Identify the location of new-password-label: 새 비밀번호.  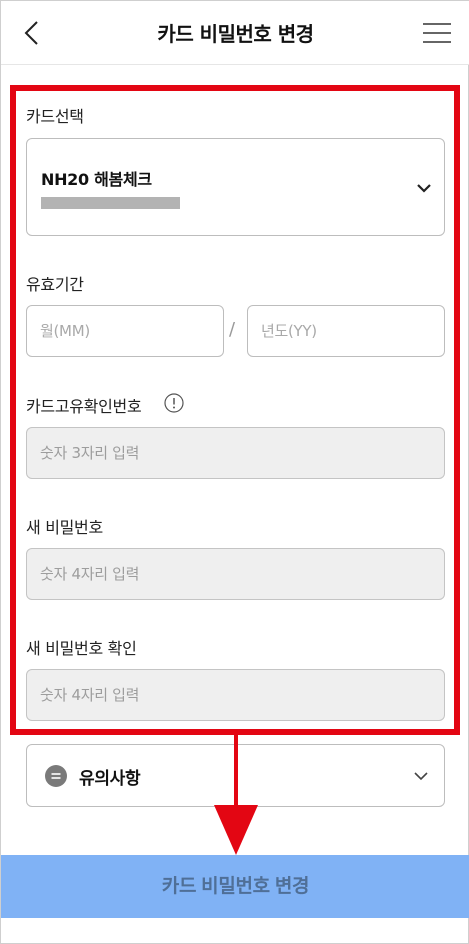
(64, 527).